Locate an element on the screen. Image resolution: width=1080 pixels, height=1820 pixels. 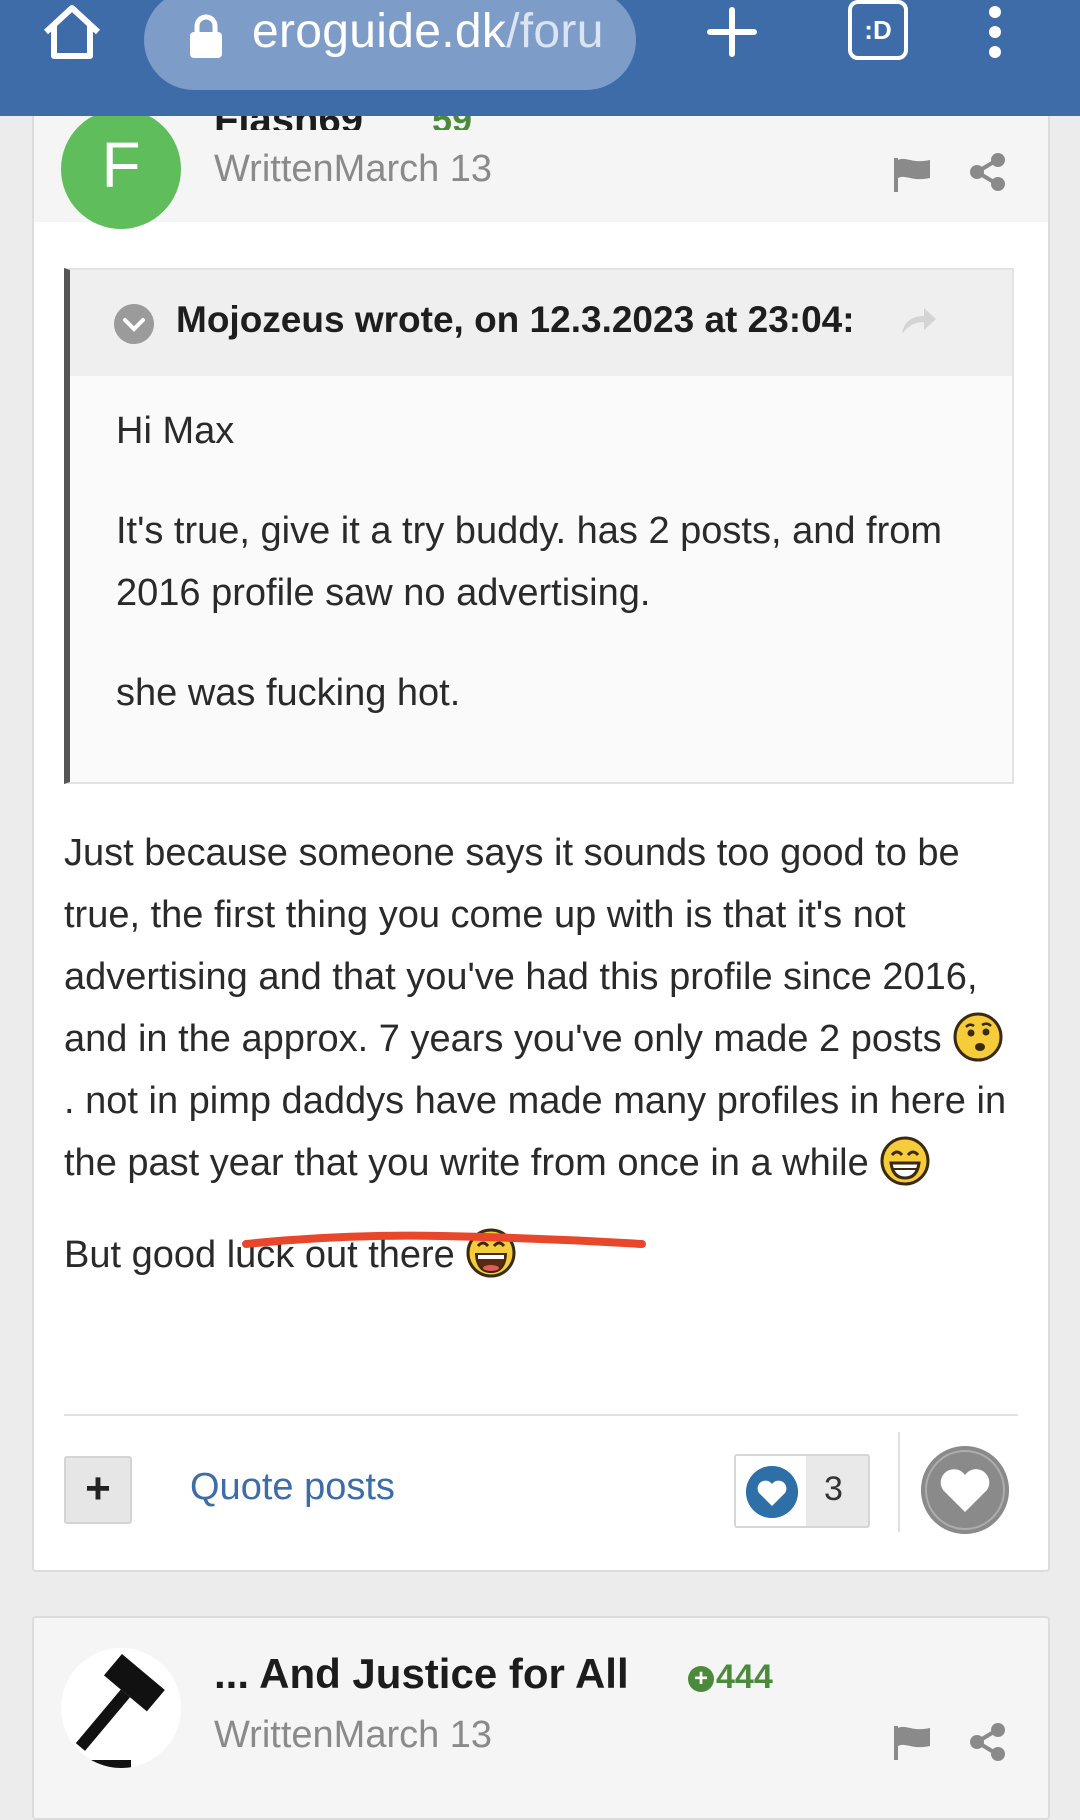
heart-reaction-icon is located at coordinates (772, 1492).